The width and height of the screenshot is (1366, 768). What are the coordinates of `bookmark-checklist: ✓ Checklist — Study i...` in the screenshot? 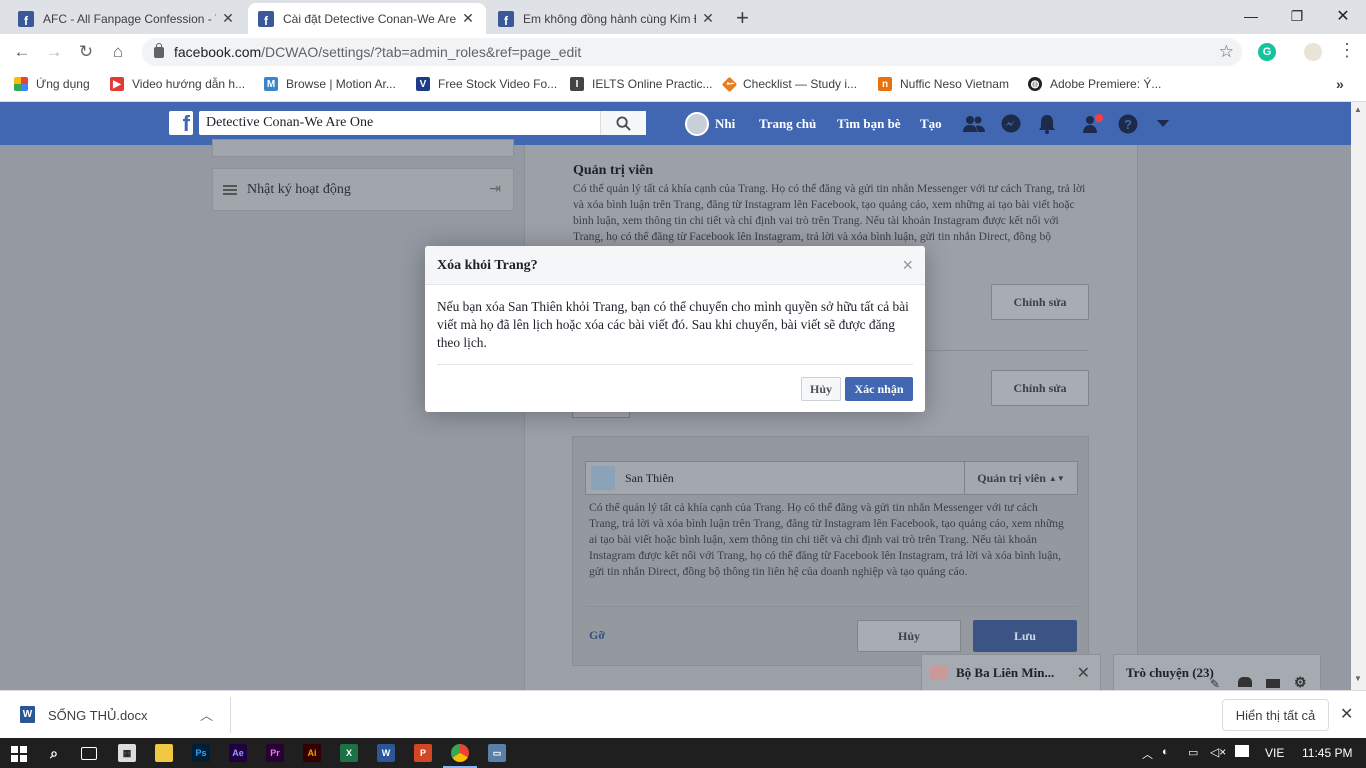 It's located at (789, 84).